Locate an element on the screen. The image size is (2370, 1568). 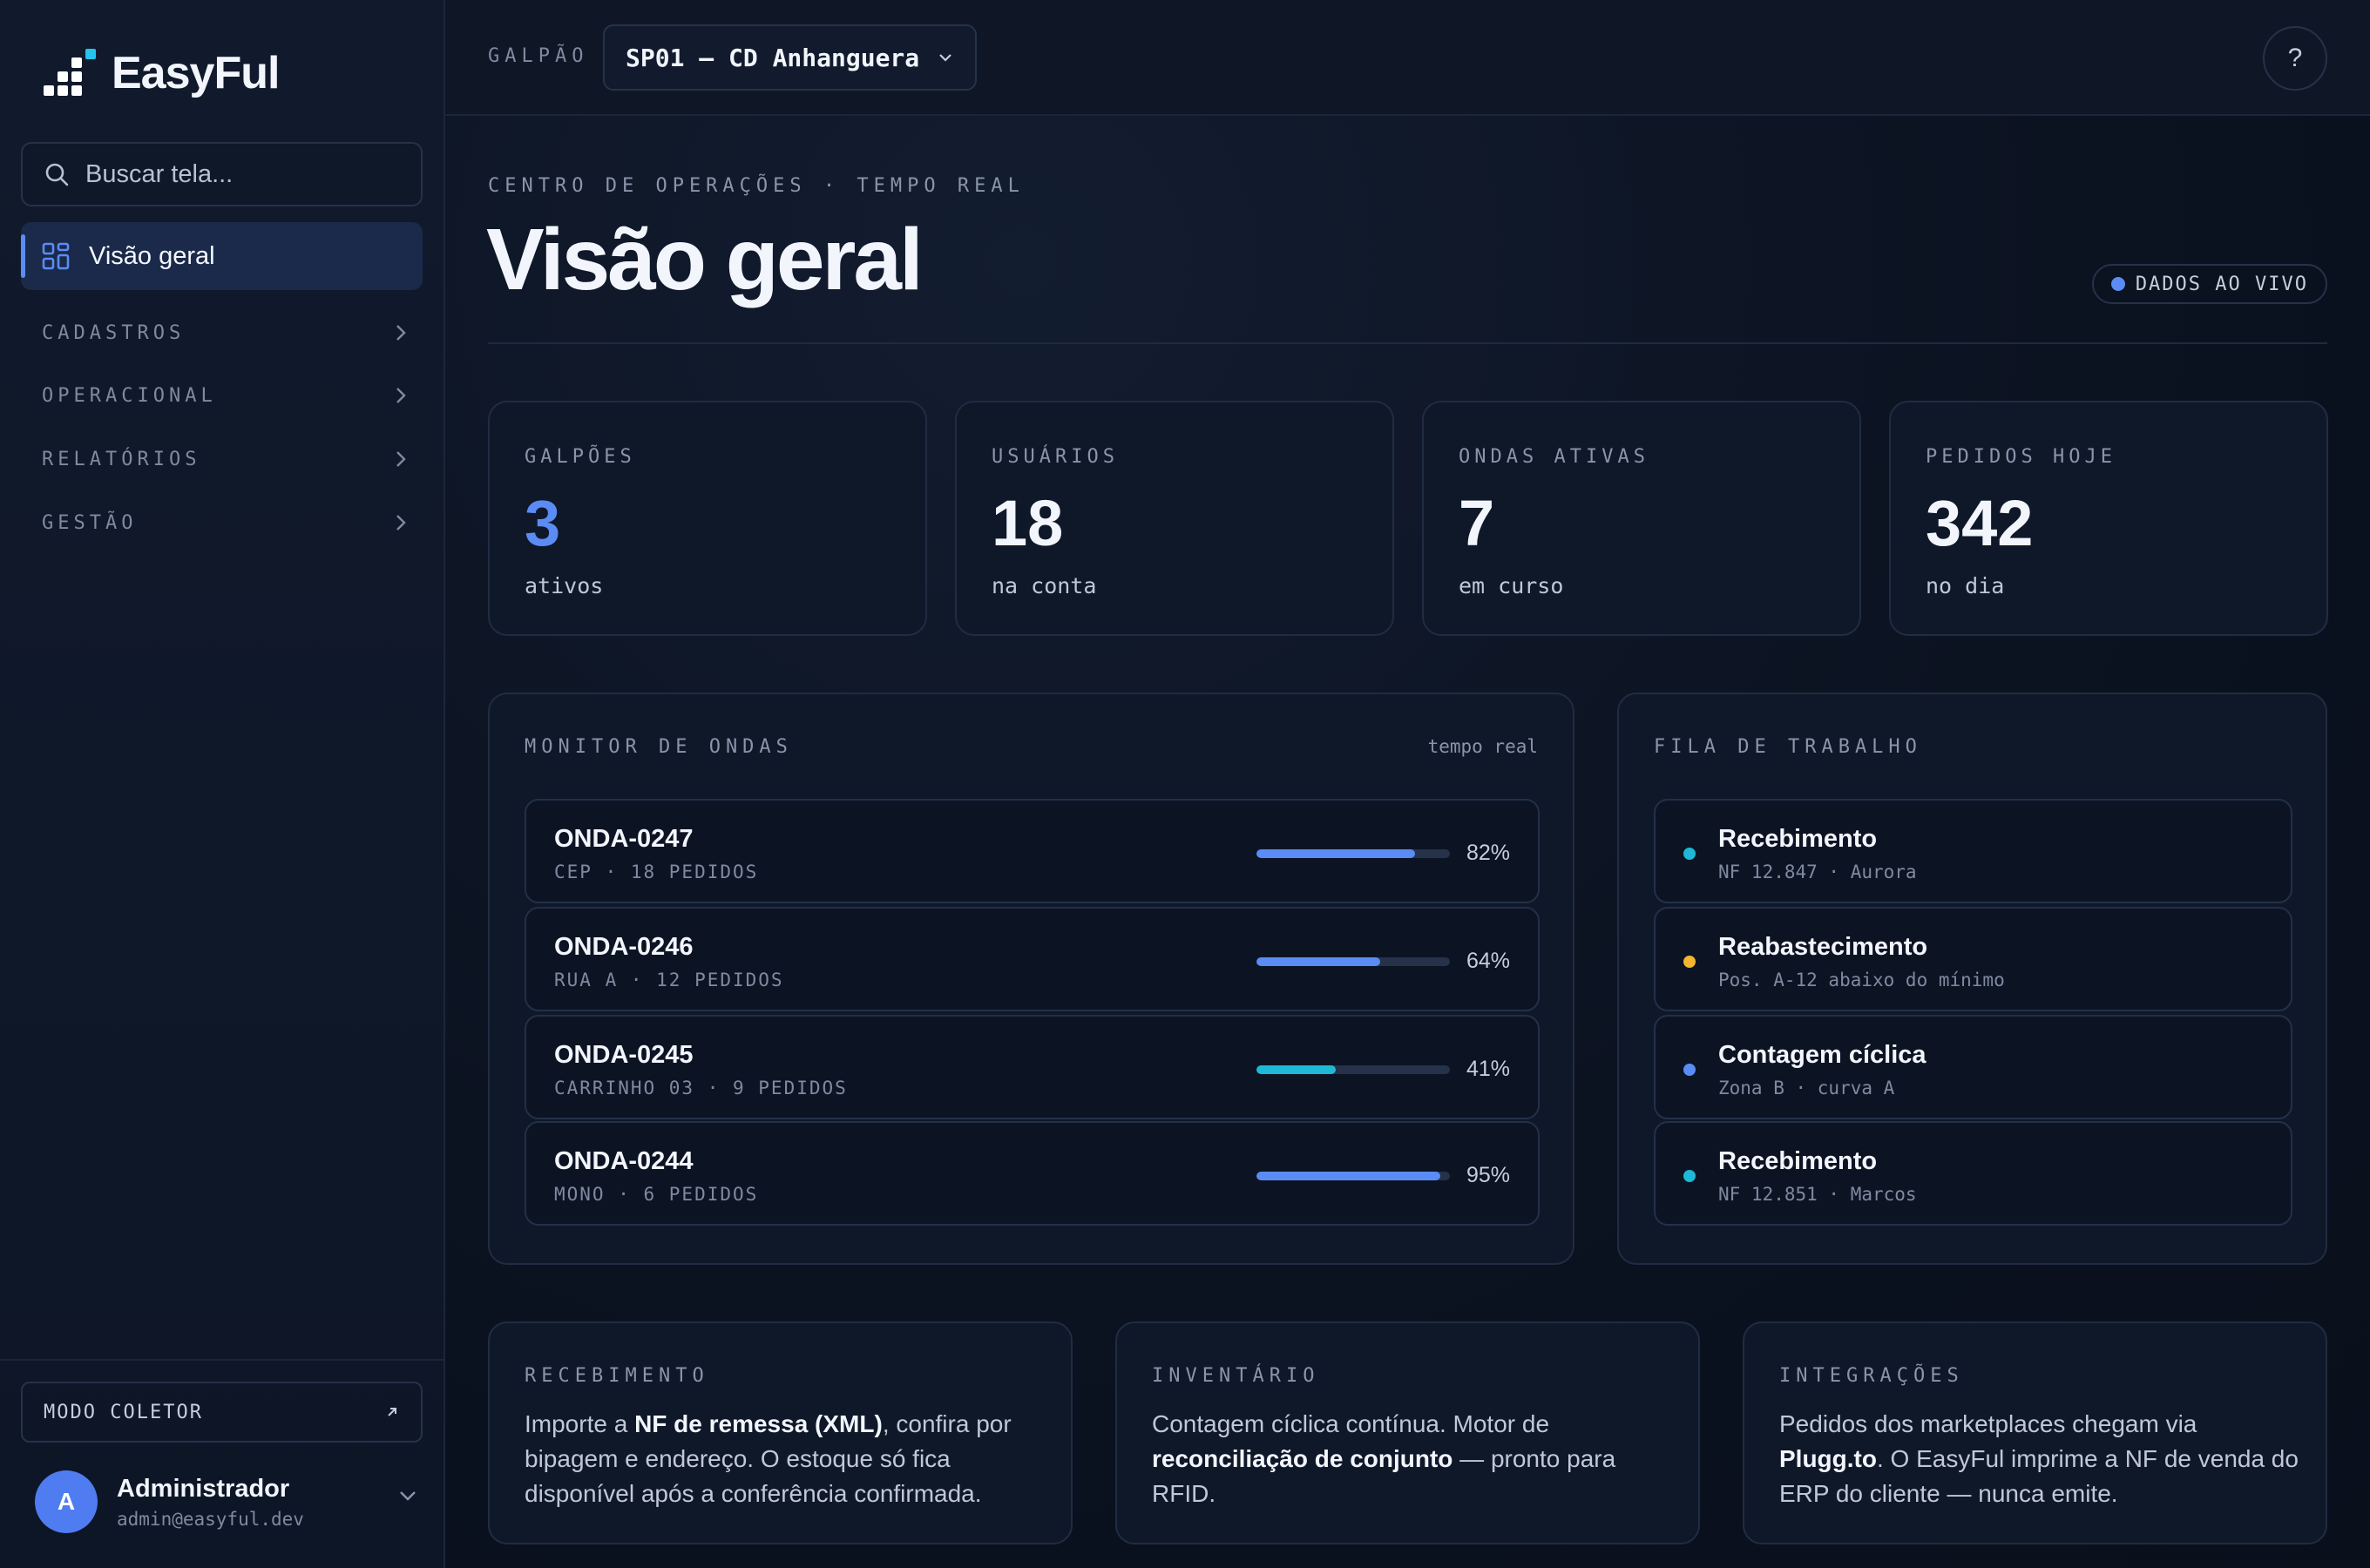
panel-realtime-label: tempo real is located at coordinates (1482, 746).